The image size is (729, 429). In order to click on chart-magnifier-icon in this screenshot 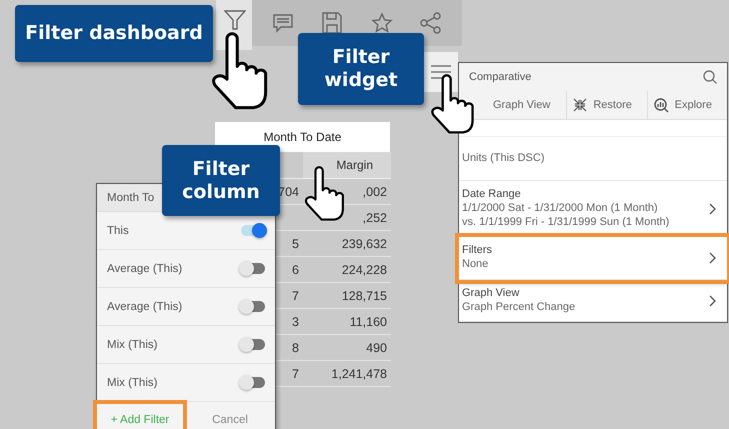, I will do `click(661, 105)`.